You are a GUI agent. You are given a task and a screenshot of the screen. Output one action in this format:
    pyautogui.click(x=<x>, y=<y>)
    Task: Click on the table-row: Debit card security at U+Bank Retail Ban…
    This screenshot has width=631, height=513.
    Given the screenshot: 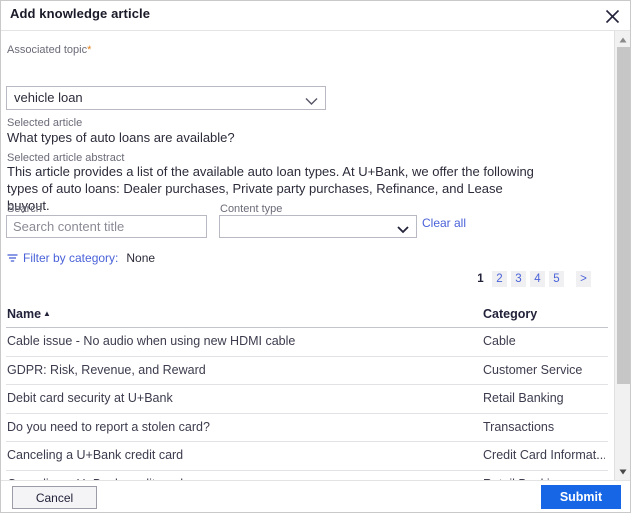 What is the action you would take?
    pyautogui.click(x=307, y=399)
    